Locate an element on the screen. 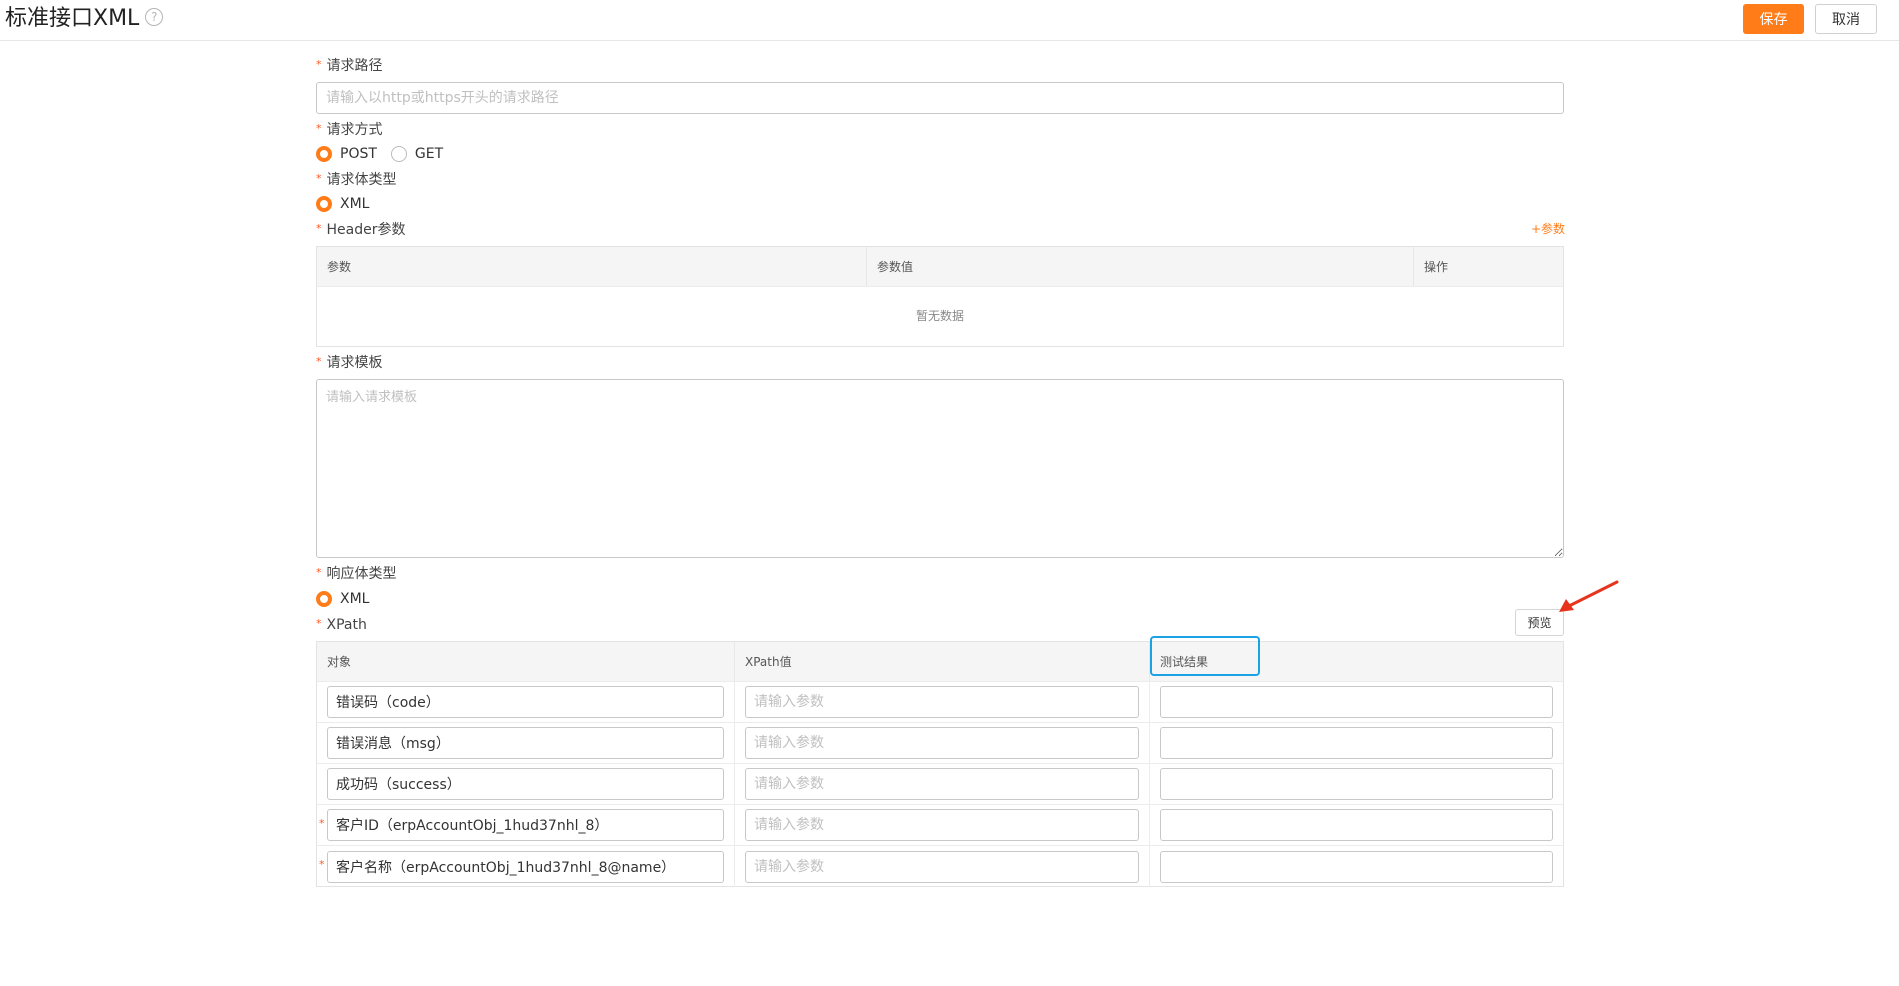 Image resolution: width=1899 pixels, height=986 pixels. request-template-label-text: 请求模板 is located at coordinates (354, 363).